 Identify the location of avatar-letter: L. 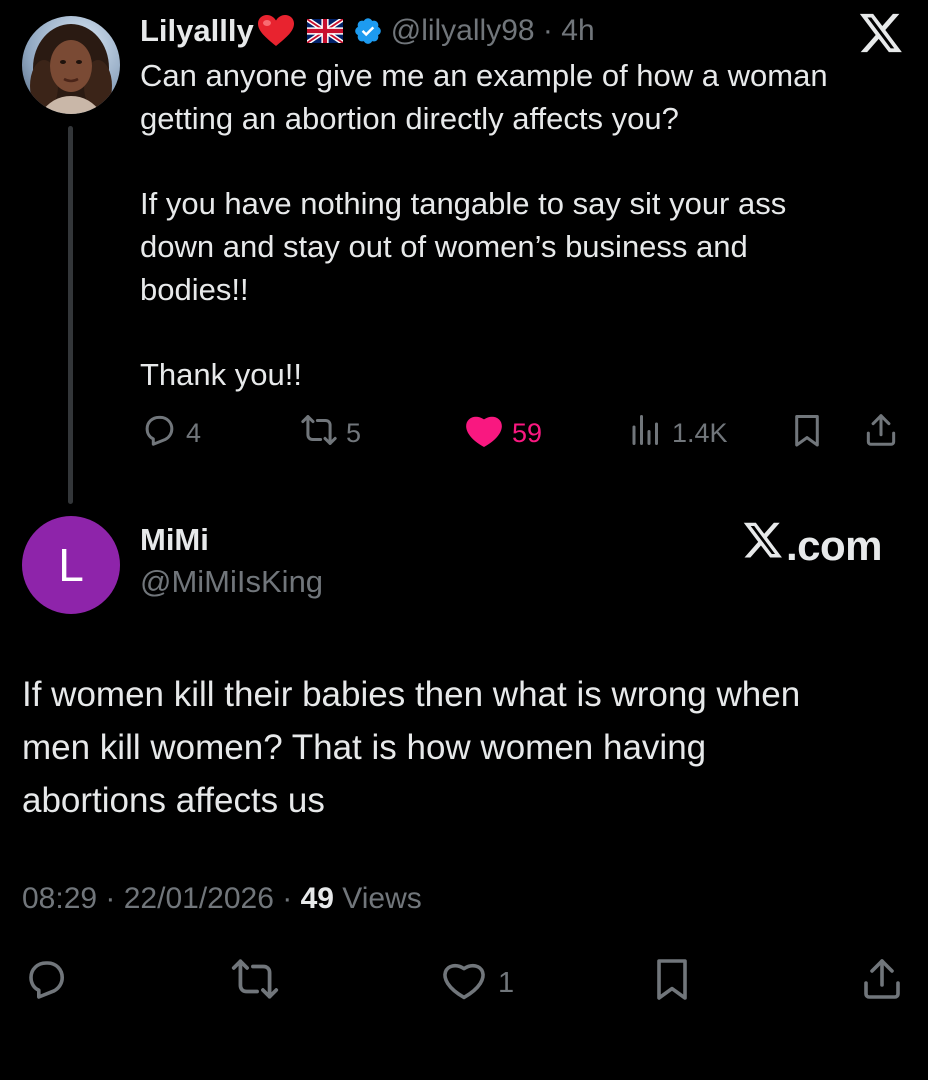
(71, 565).